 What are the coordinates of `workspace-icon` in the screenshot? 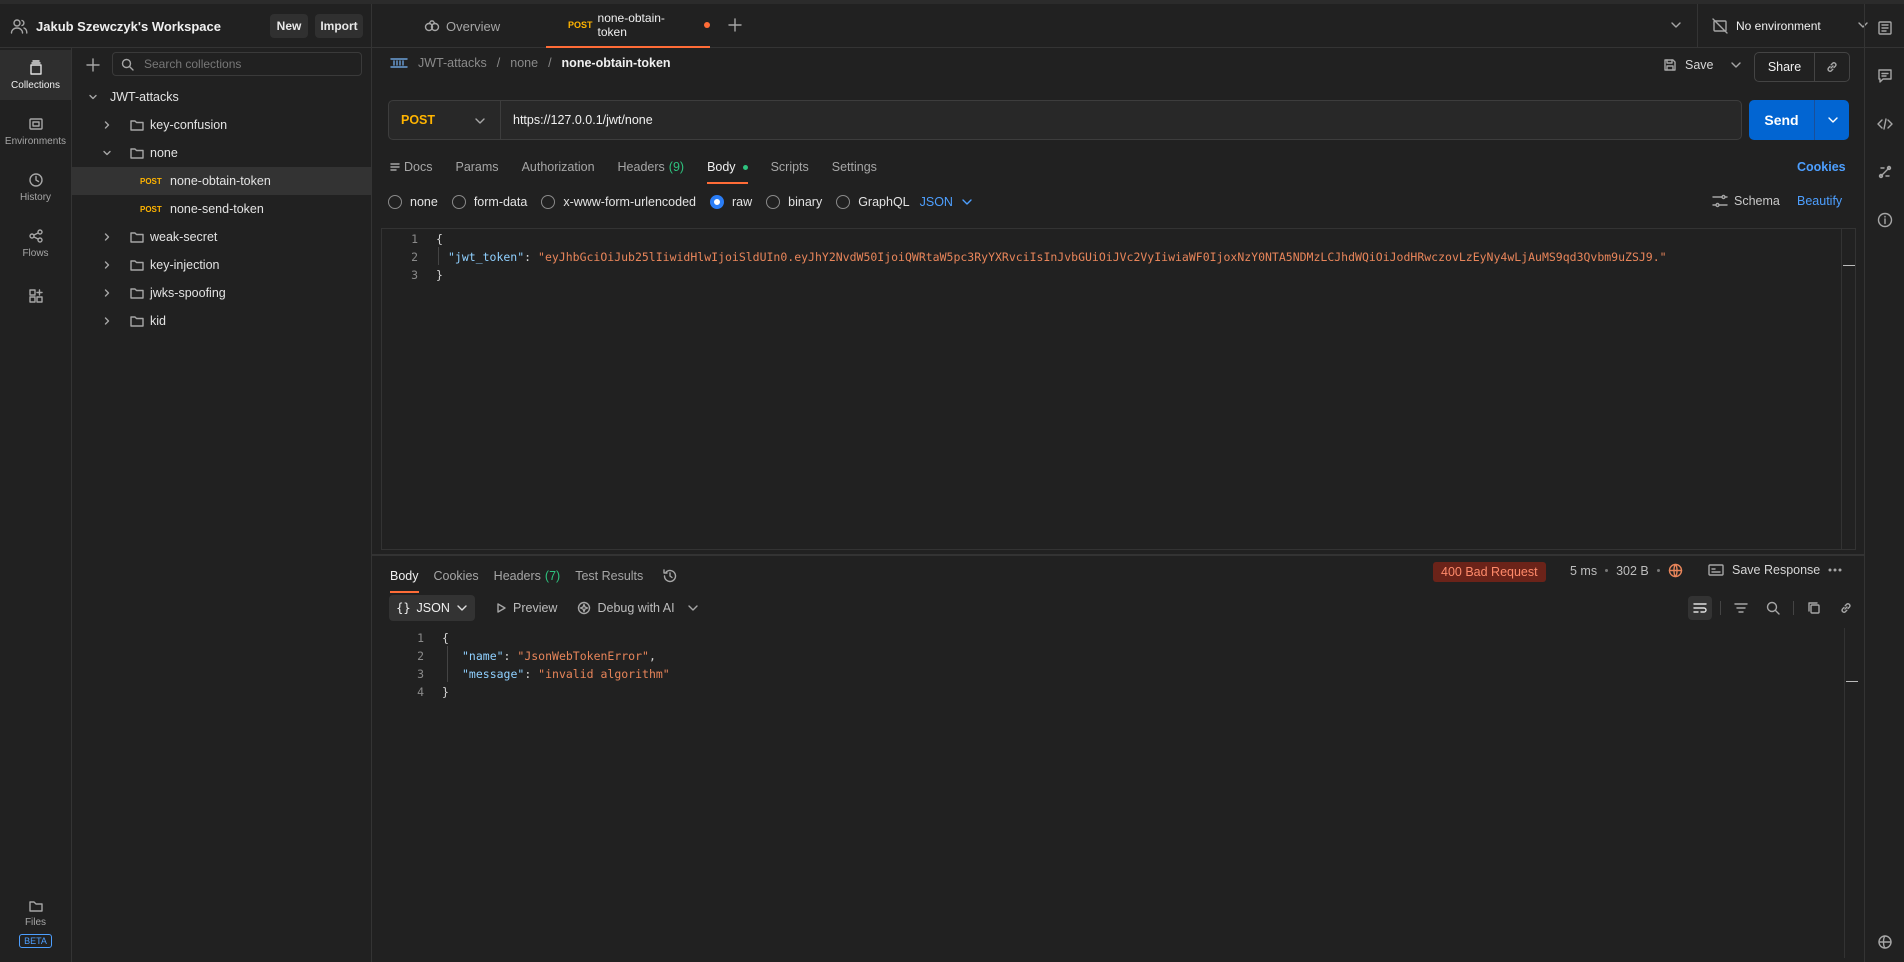 It's located at (19, 26).